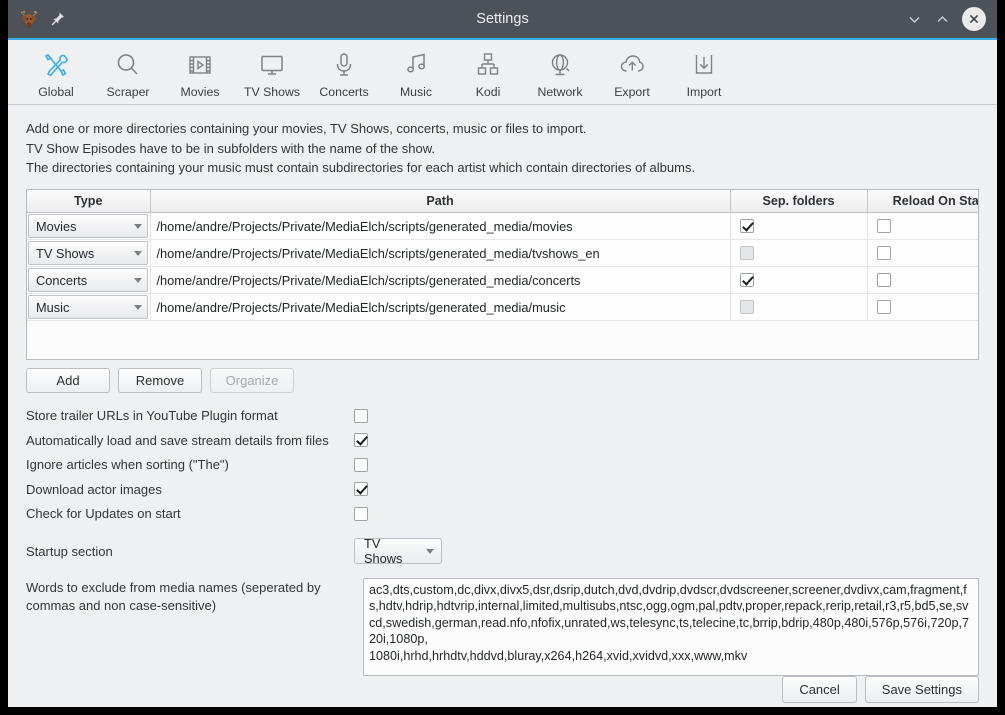 This screenshot has width=1005, height=715. Describe the element at coordinates (440, 201) in the screenshot. I see `column-header-path: Path` at that location.